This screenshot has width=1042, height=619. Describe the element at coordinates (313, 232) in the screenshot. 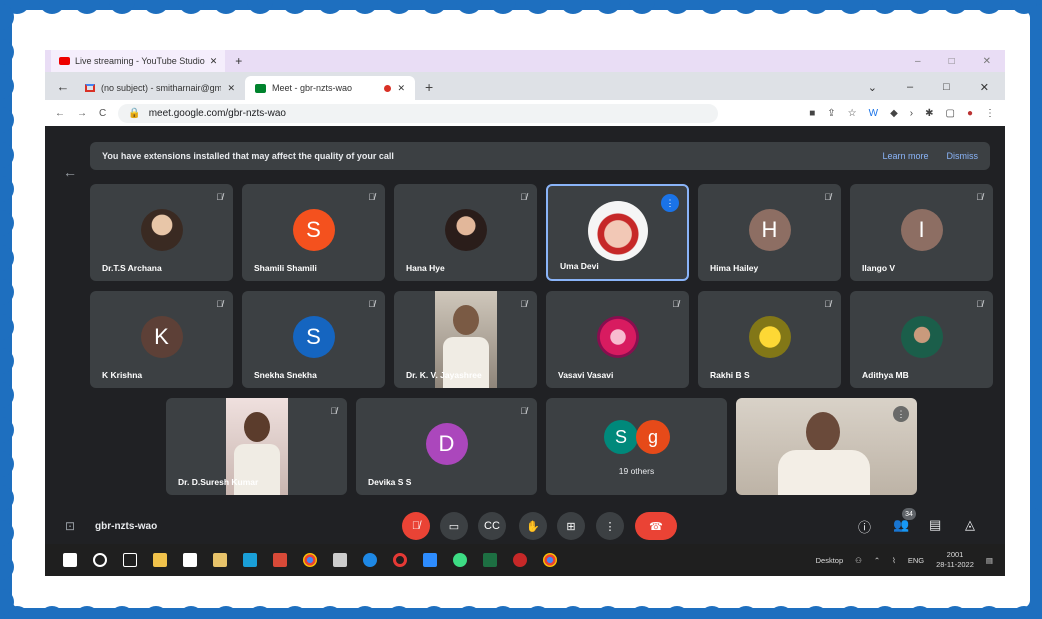

I see `participant-tile: S 🎙̸ Shamili Shamili` at that location.